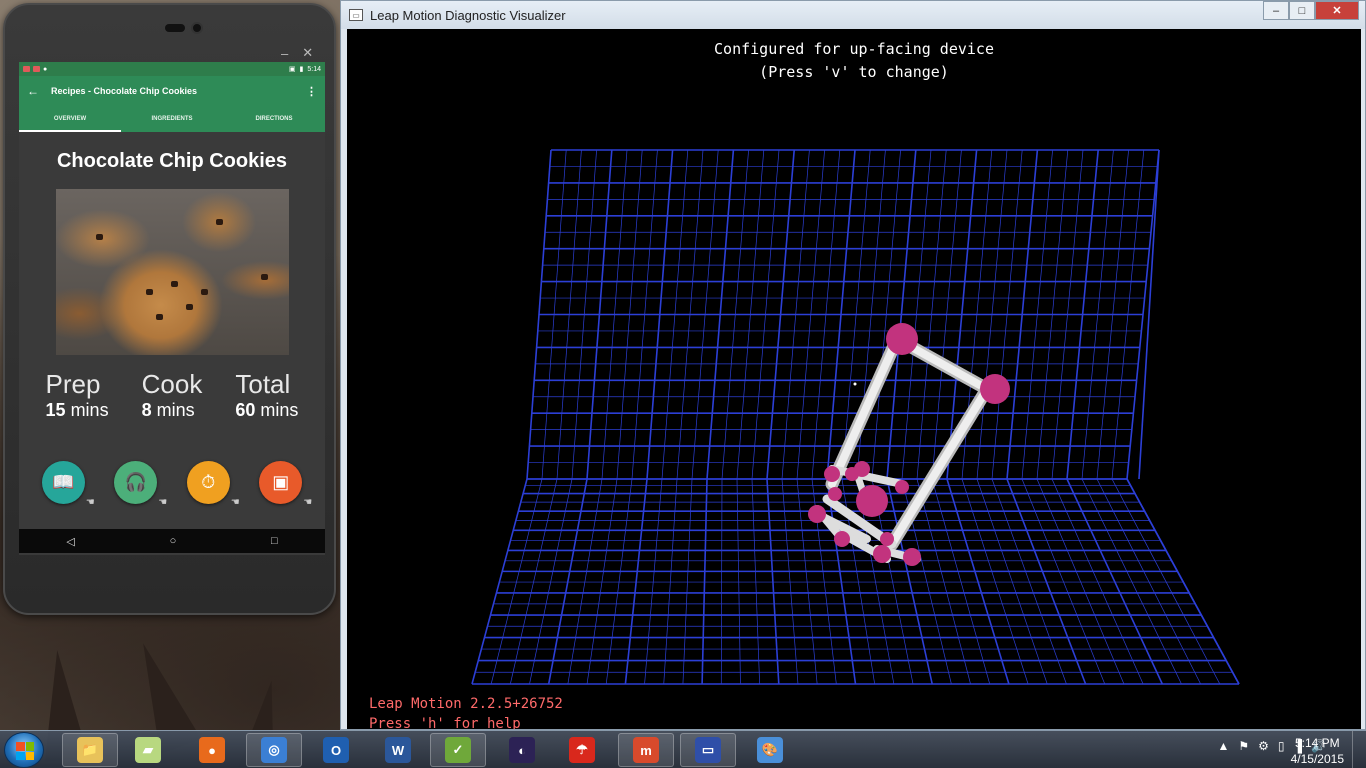  What do you see at coordinates (1263, 746) in the screenshot?
I see `settings-tray-icon: ⚙` at bounding box center [1263, 746].